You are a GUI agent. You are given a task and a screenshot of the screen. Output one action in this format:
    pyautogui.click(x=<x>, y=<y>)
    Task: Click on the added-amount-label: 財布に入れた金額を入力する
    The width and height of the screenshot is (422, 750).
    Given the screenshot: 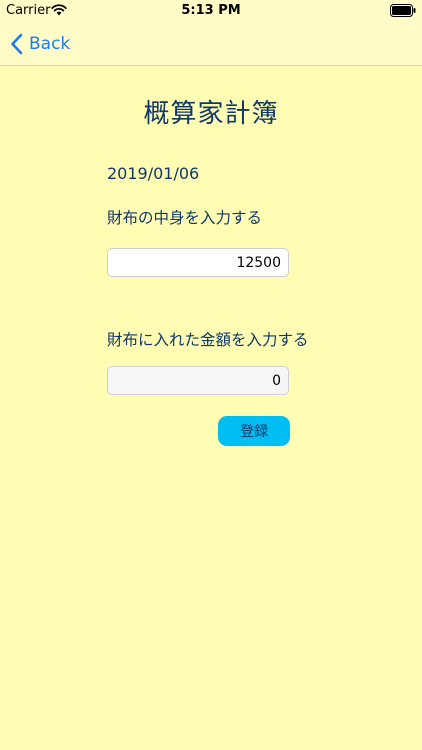 What is the action you would take?
    pyautogui.click(x=208, y=340)
    